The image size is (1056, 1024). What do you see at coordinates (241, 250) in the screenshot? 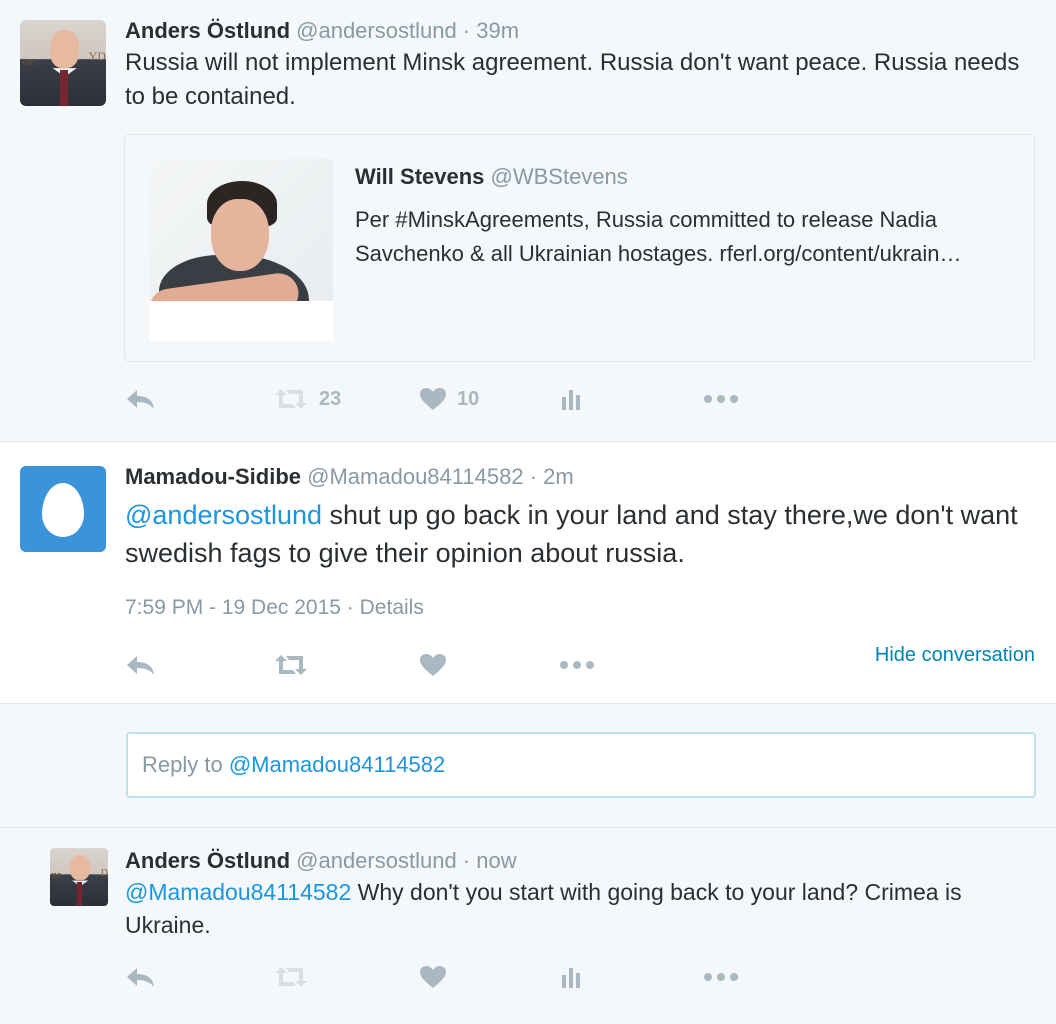
I see `quoted-tweet-image` at bounding box center [241, 250].